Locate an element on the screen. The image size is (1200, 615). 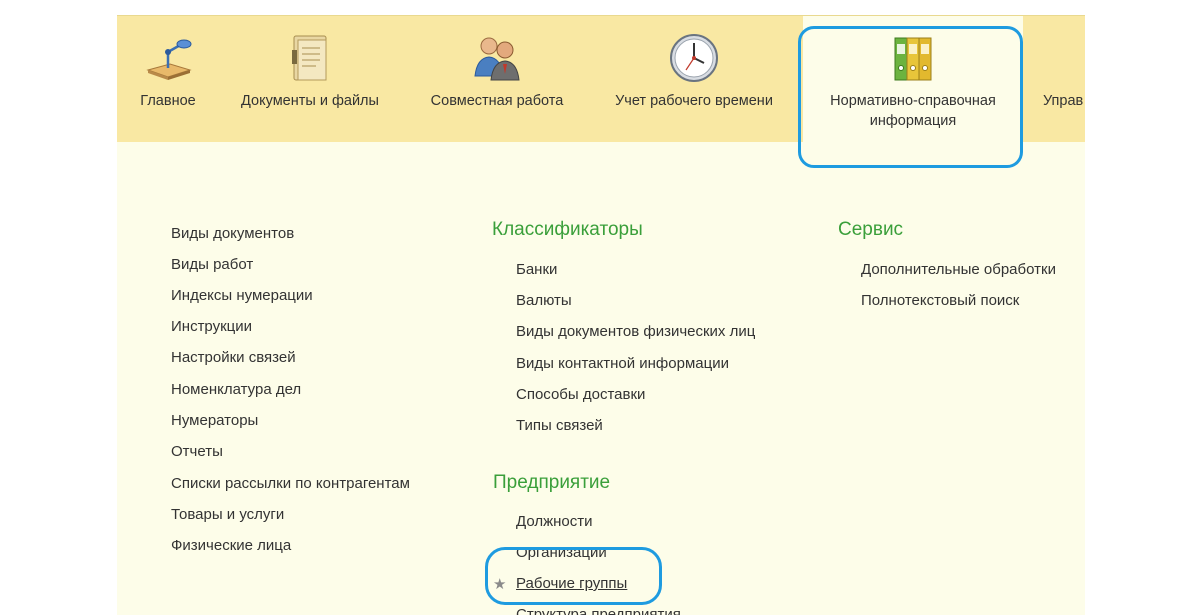
section-label: Нормативно-справочная информация is located at coordinates (913, 111).